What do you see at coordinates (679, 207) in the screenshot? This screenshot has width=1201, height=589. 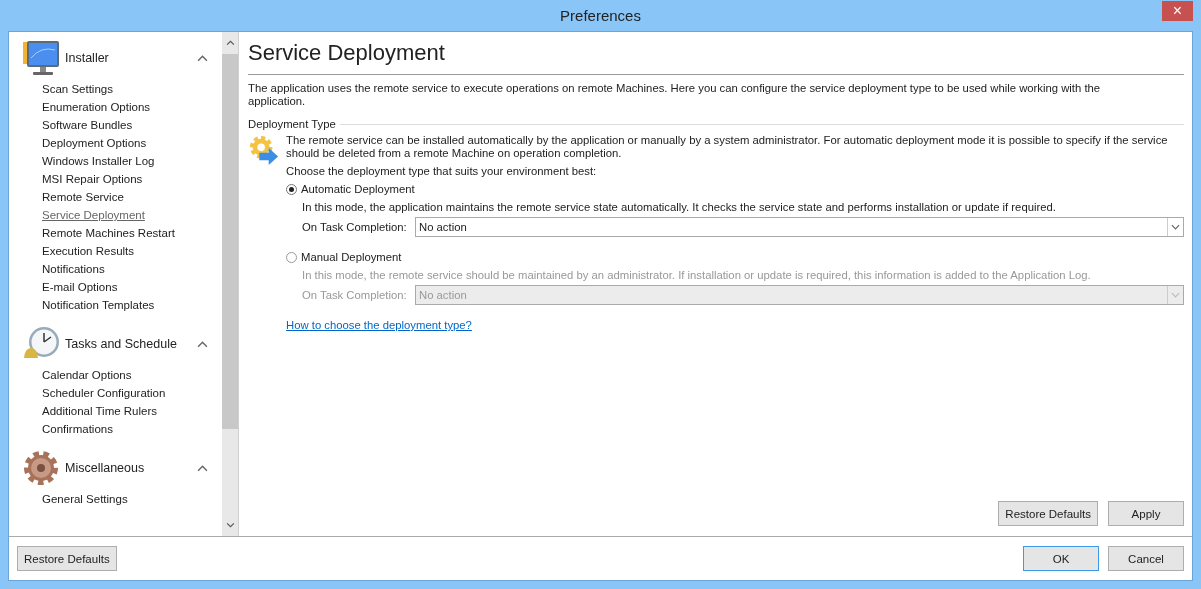 I see `option-description: In this mode, the application maintains the remote service state automatically. It checks the service state and performs installation or update if required.` at bounding box center [679, 207].